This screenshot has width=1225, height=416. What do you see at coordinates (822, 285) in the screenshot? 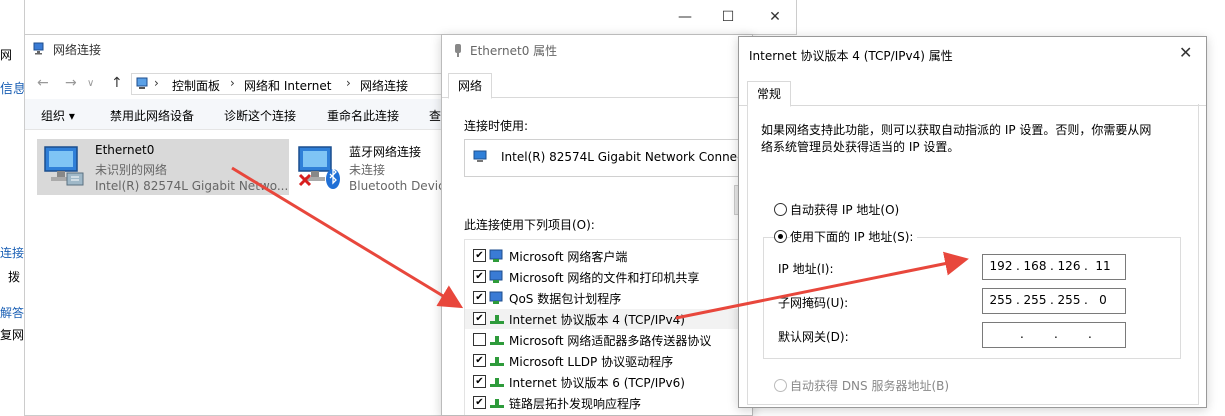
I see `arrow-to-ip-field` at bounding box center [822, 285].